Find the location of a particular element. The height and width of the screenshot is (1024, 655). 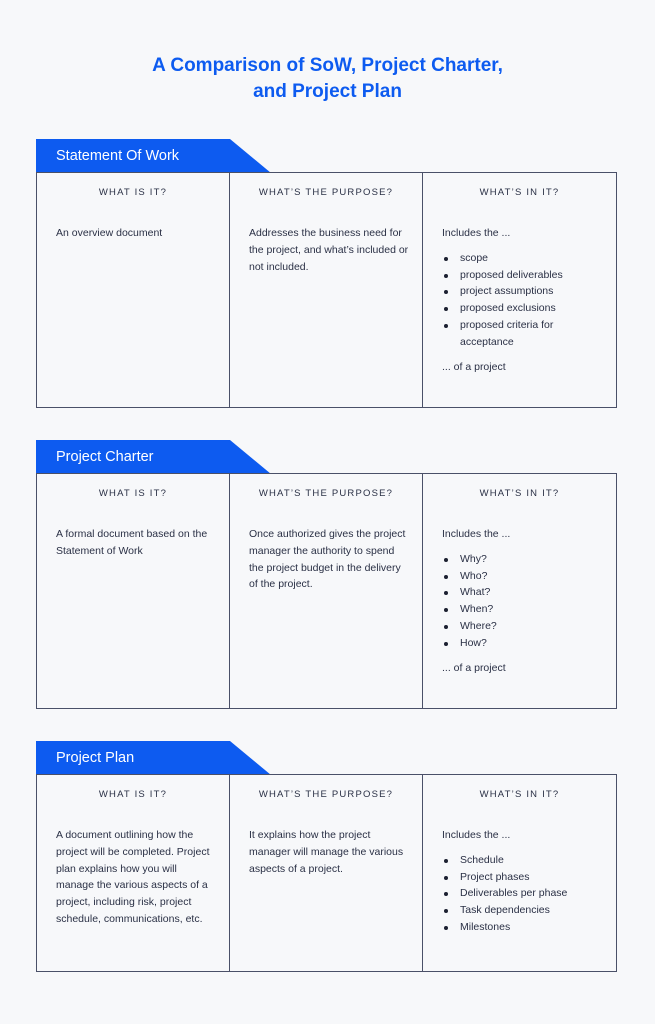

contents-list: Why? Who? What? When? Where? How? is located at coordinates (523, 601).